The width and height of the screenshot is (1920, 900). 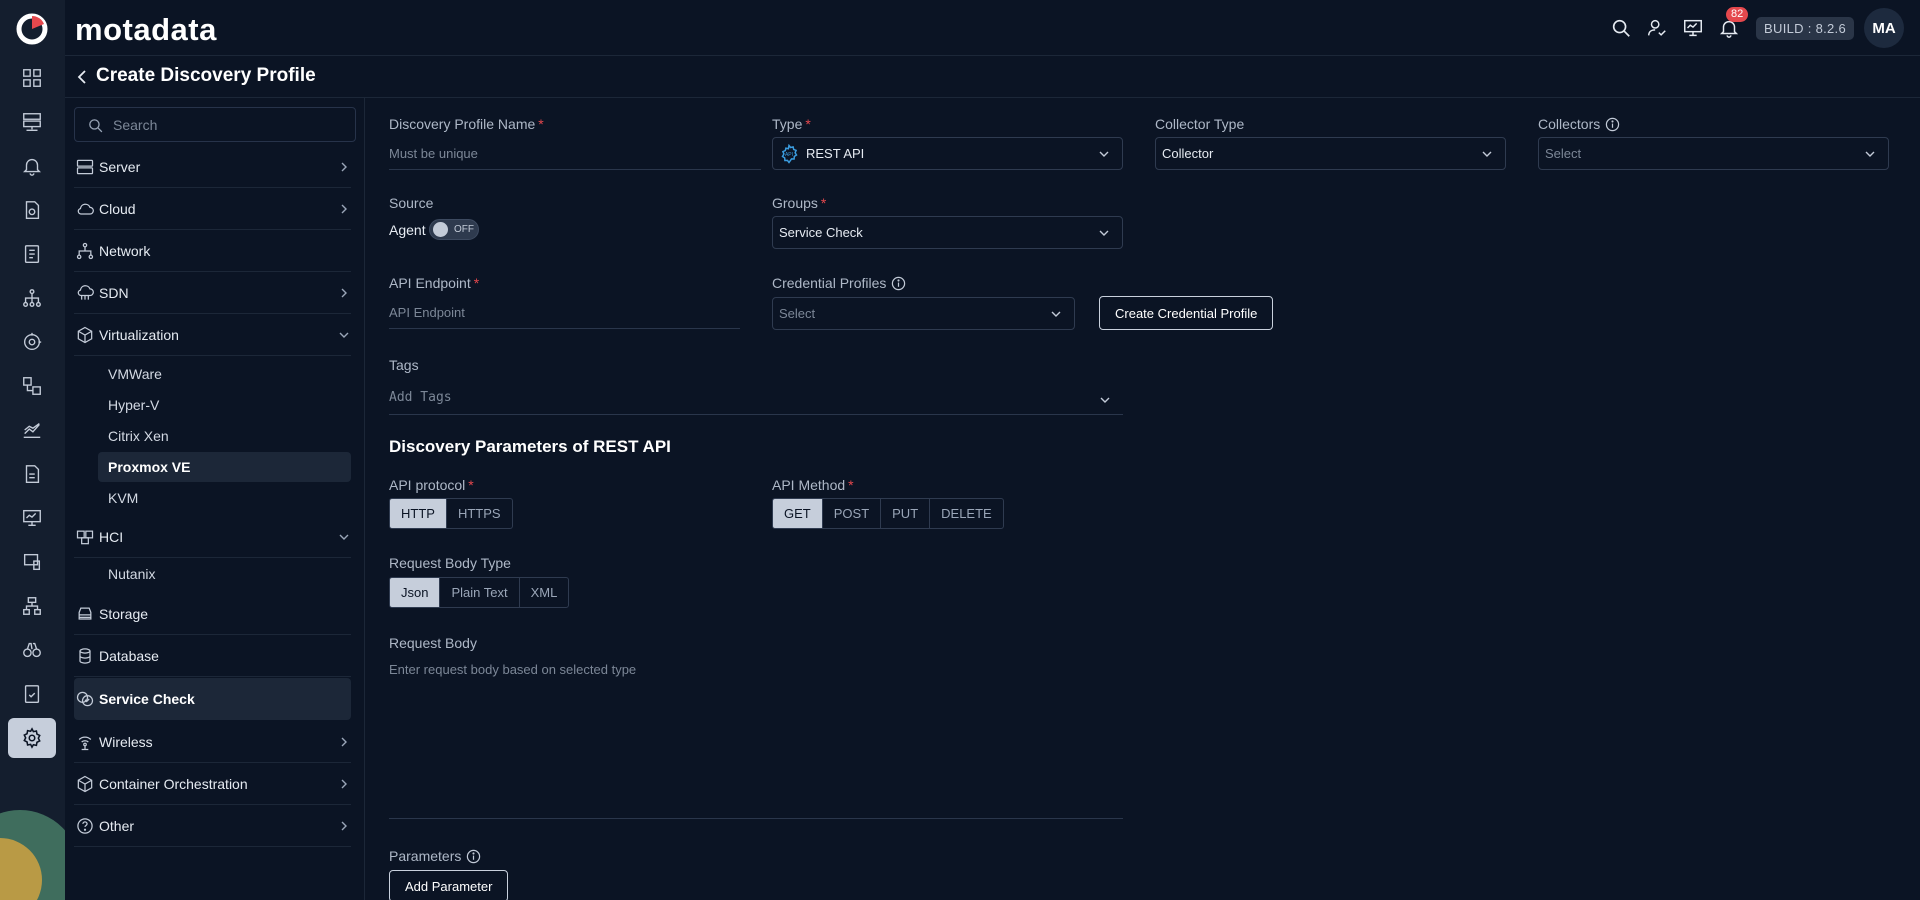 What do you see at coordinates (32, 474) in the screenshot?
I see `document-icon` at bounding box center [32, 474].